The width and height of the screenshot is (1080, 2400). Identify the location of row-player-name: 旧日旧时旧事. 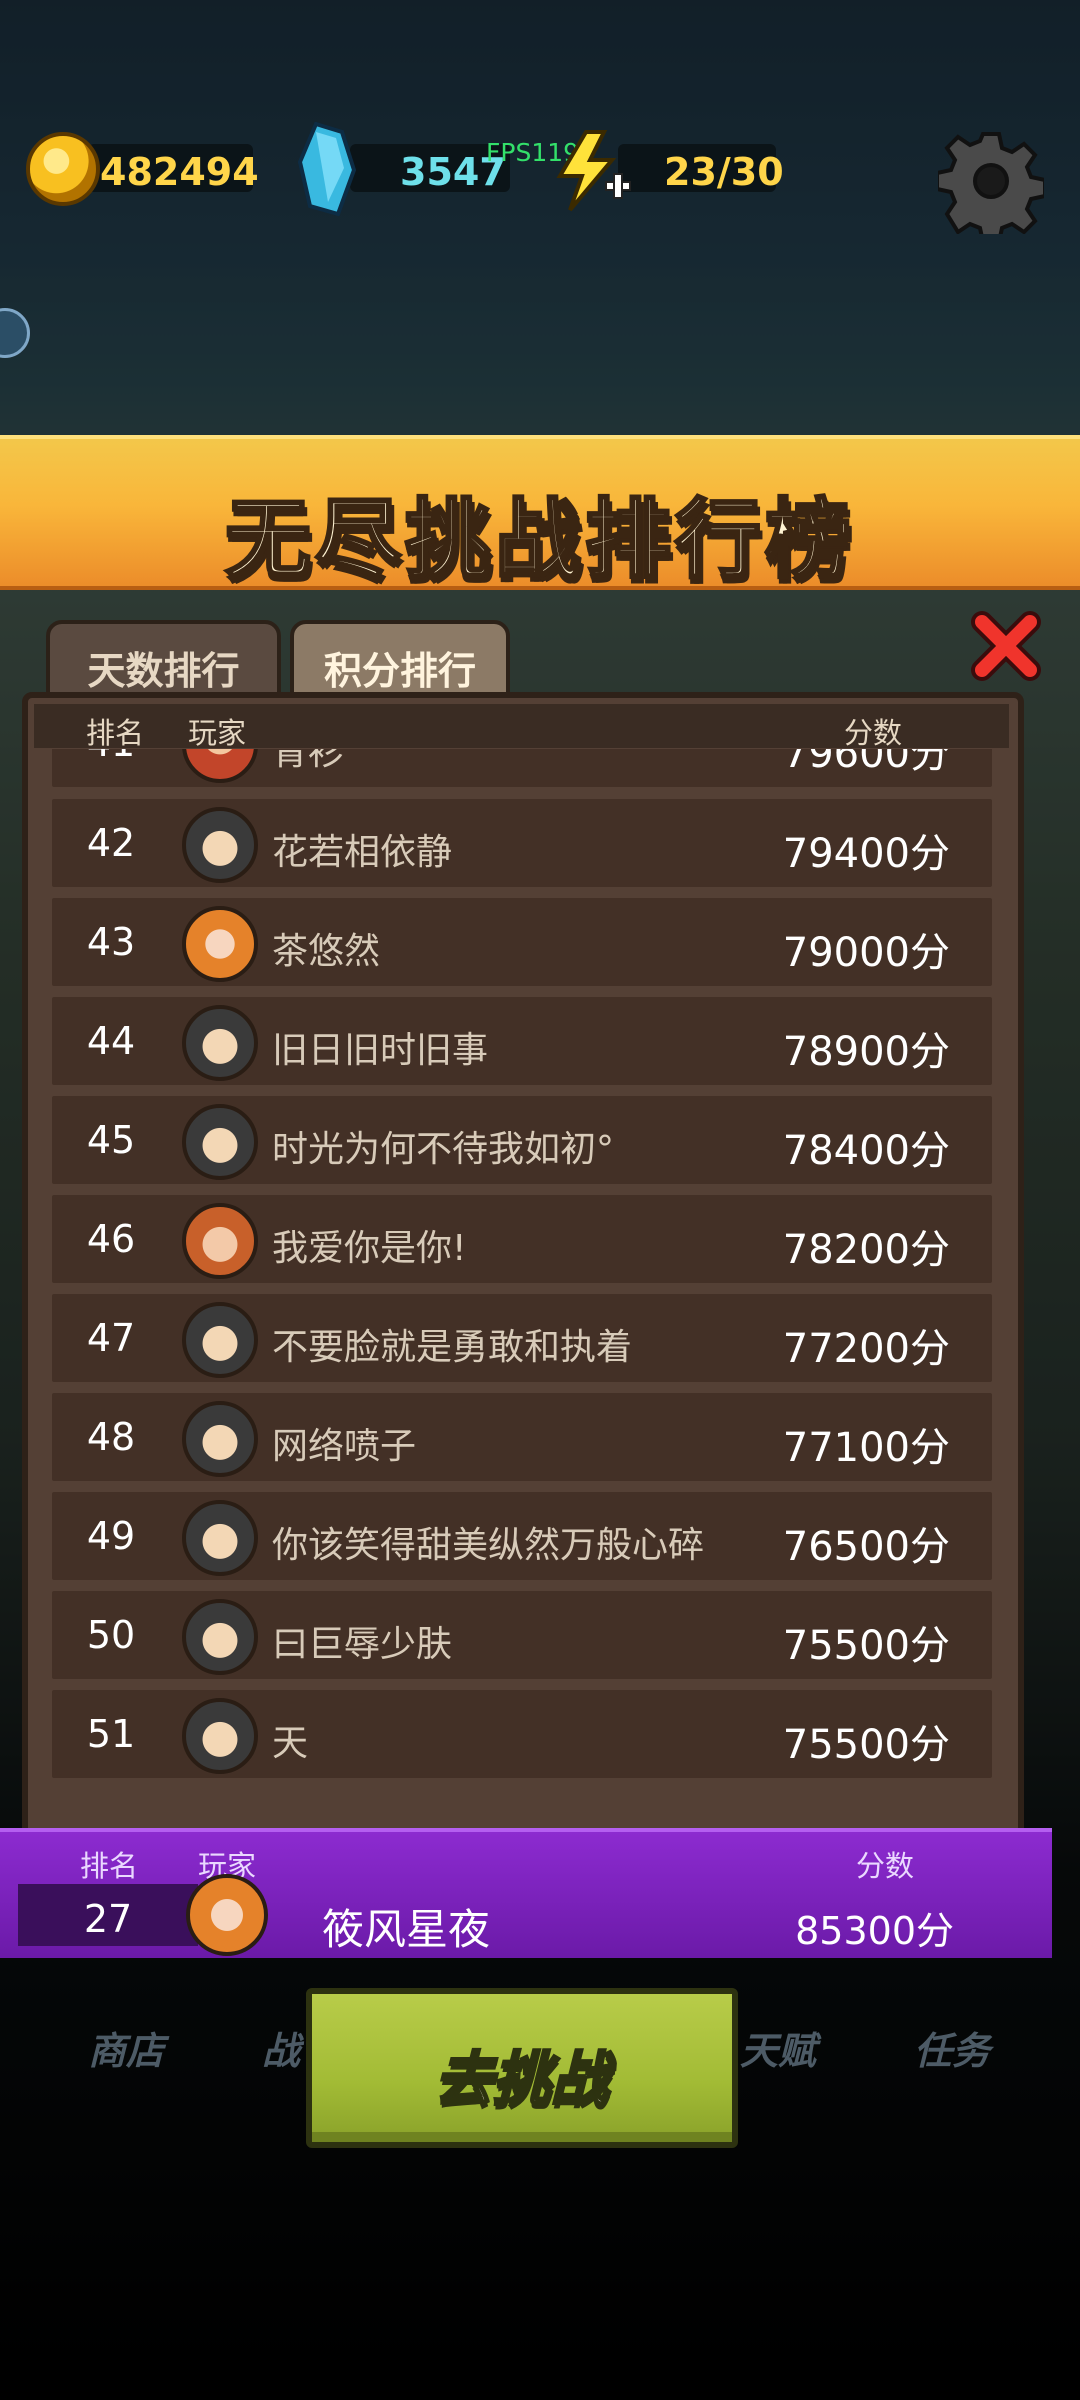
(380, 1050).